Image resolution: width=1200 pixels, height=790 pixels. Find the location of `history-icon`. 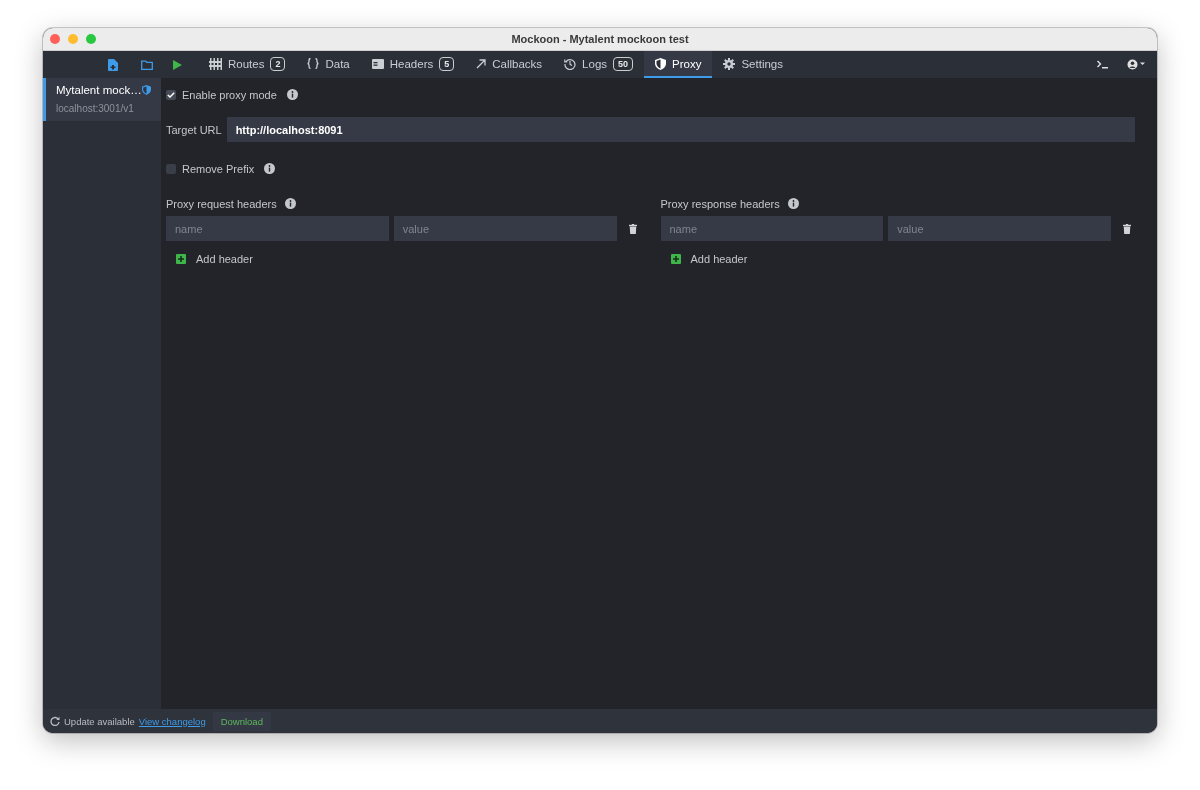

history-icon is located at coordinates (570, 63).